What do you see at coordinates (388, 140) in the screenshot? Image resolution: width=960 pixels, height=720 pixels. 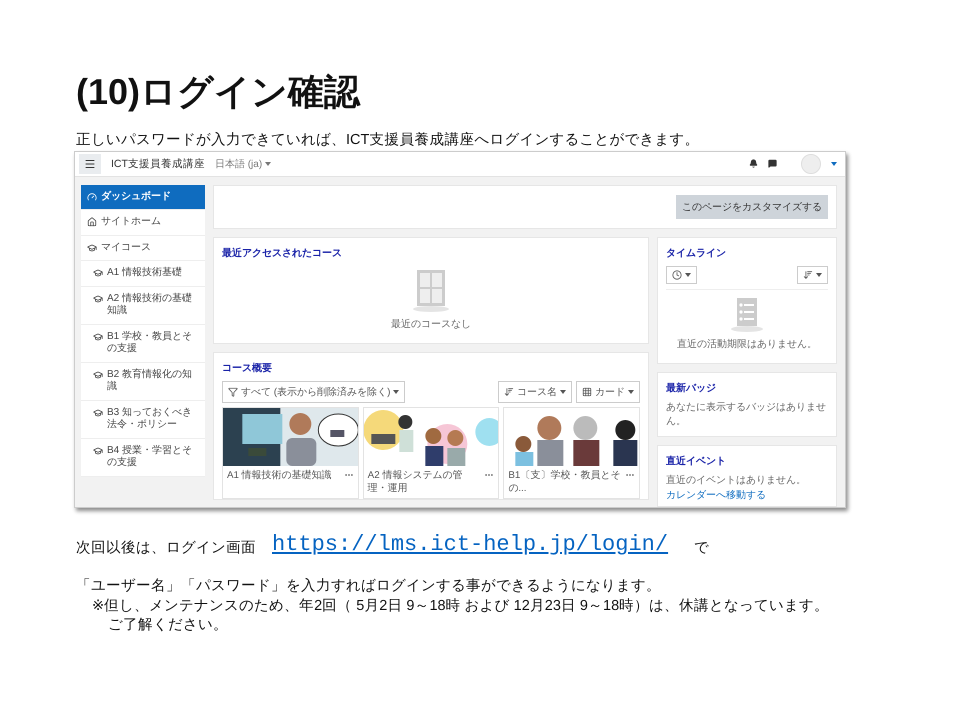 I see `intro-text: 正しいパスワードが入力できていれば、ICT支援員養成講座へログインすることができます。` at bounding box center [388, 140].